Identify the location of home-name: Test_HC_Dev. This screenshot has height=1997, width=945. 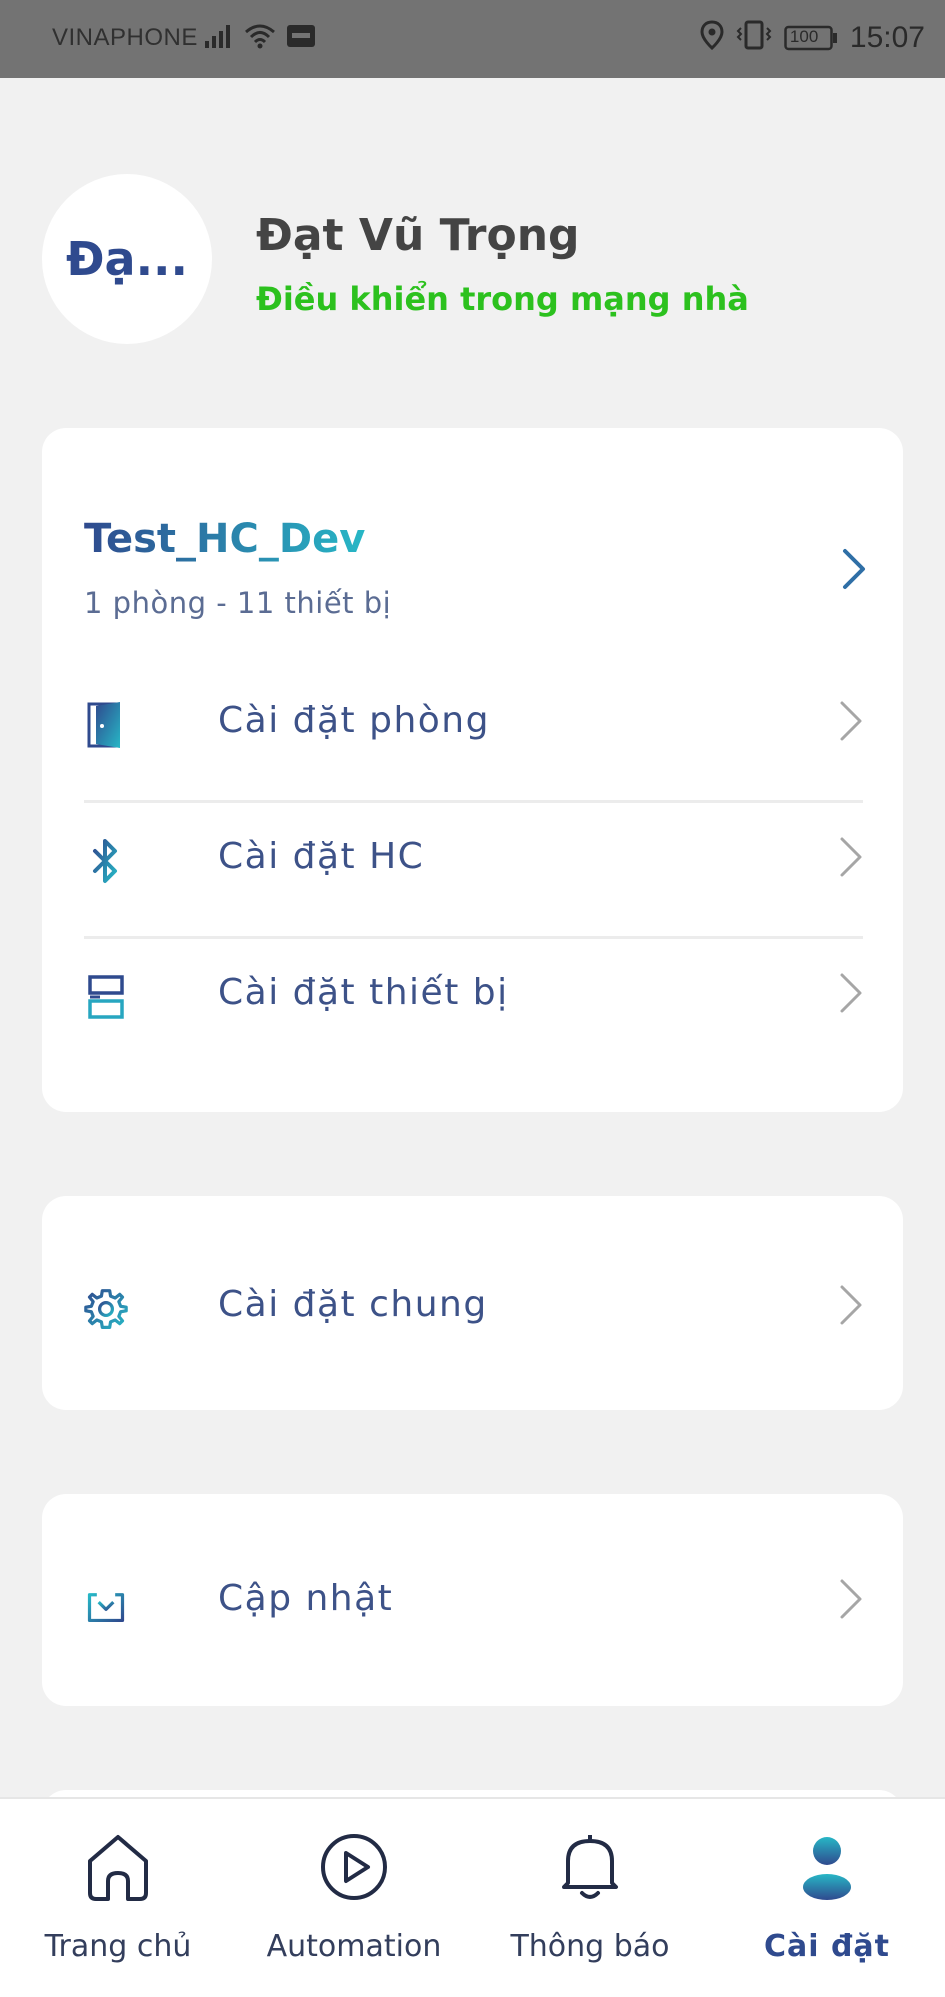
(225, 539).